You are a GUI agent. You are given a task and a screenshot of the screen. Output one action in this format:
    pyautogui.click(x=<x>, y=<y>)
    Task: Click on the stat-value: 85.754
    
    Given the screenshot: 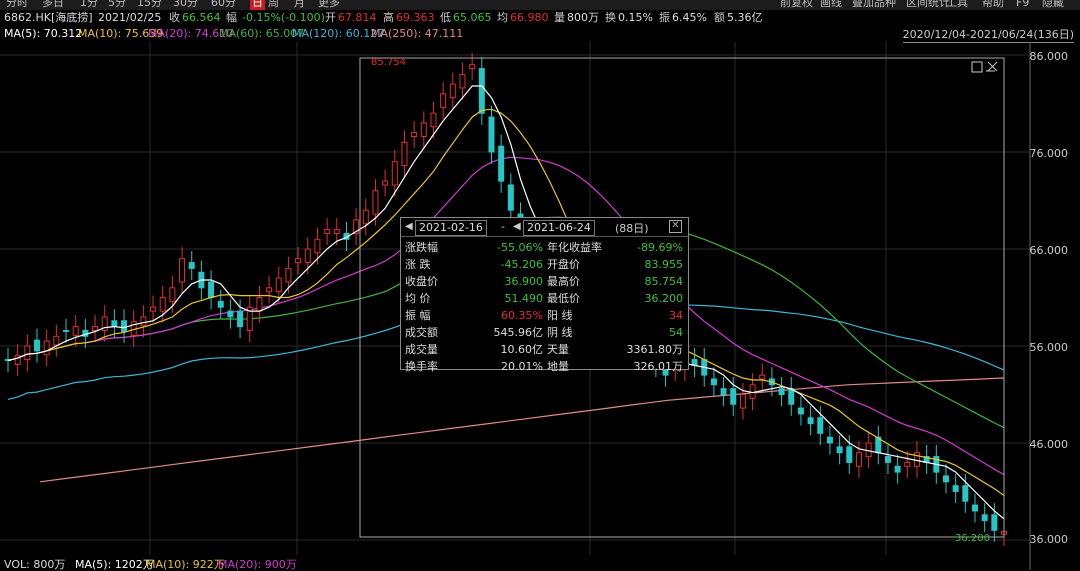 What is the action you would take?
    pyautogui.click(x=664, y=281)
    